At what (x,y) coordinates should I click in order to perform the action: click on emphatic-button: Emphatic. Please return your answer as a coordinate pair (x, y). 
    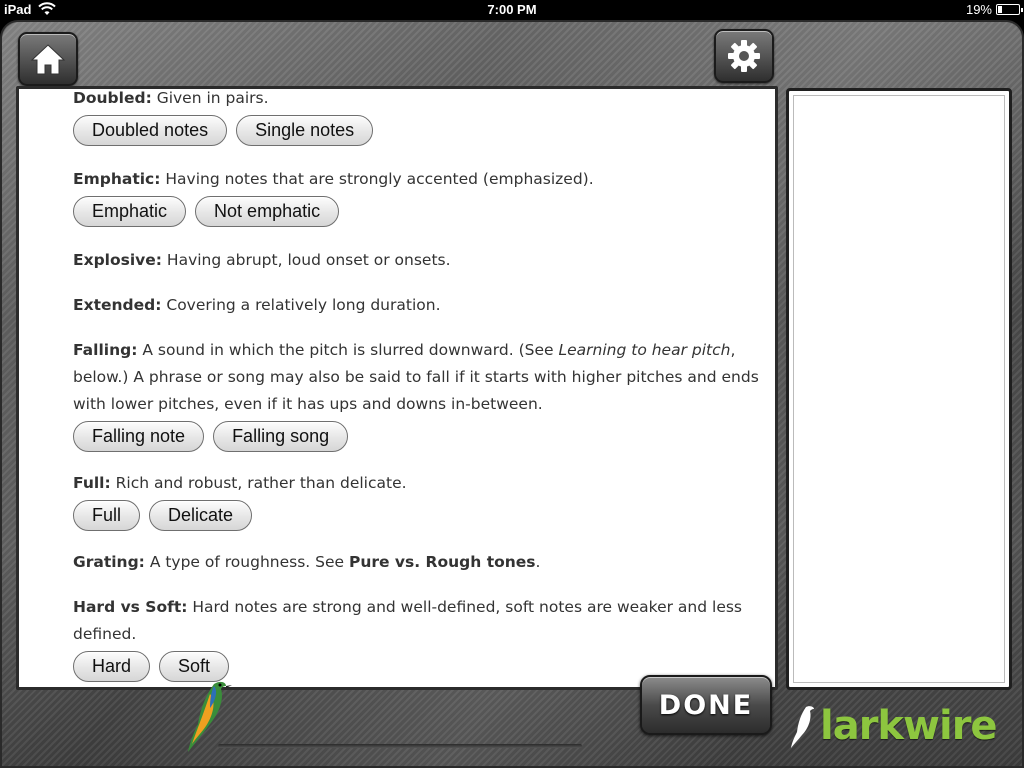
    Looking at the image, I should click on (130, 211).